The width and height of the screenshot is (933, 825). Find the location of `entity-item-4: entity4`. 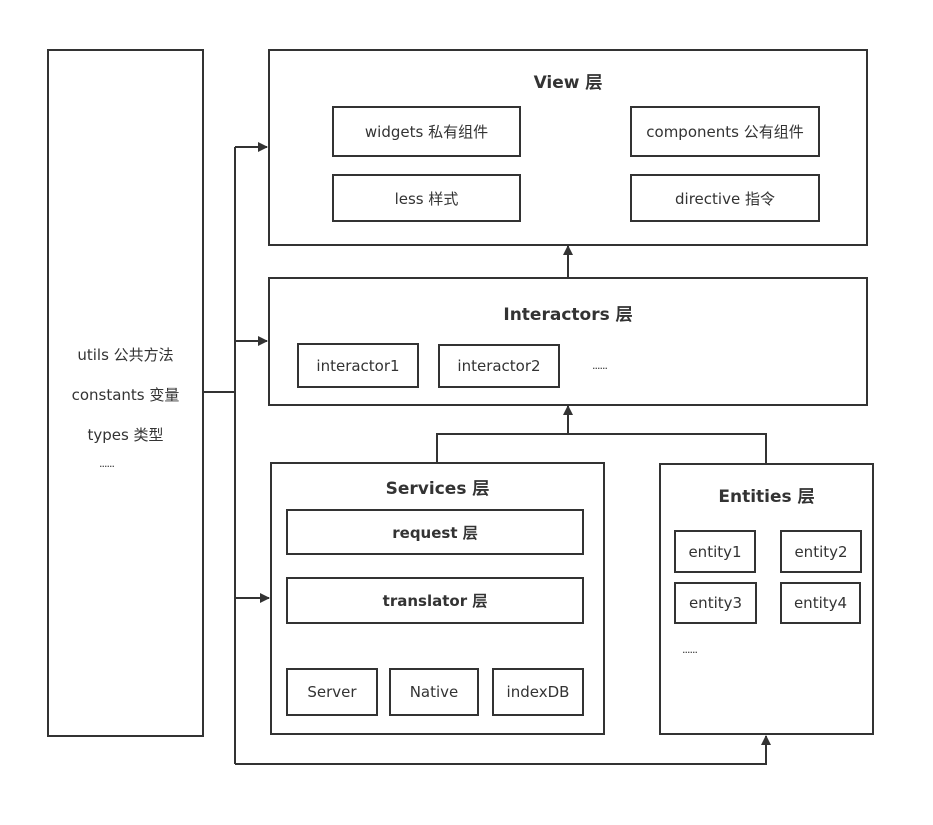

entity-item-4: entity4 is located at coordinates (820, 603).